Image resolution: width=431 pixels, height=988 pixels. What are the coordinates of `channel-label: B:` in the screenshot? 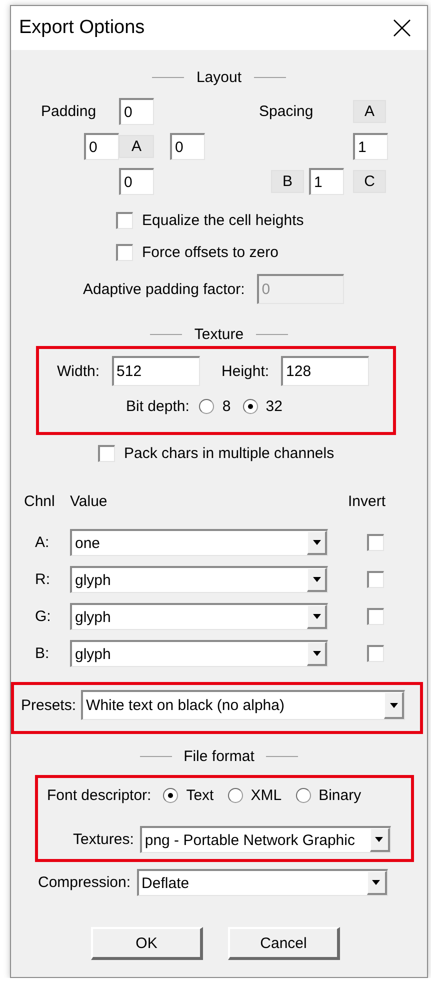 It's located at (42, 653).